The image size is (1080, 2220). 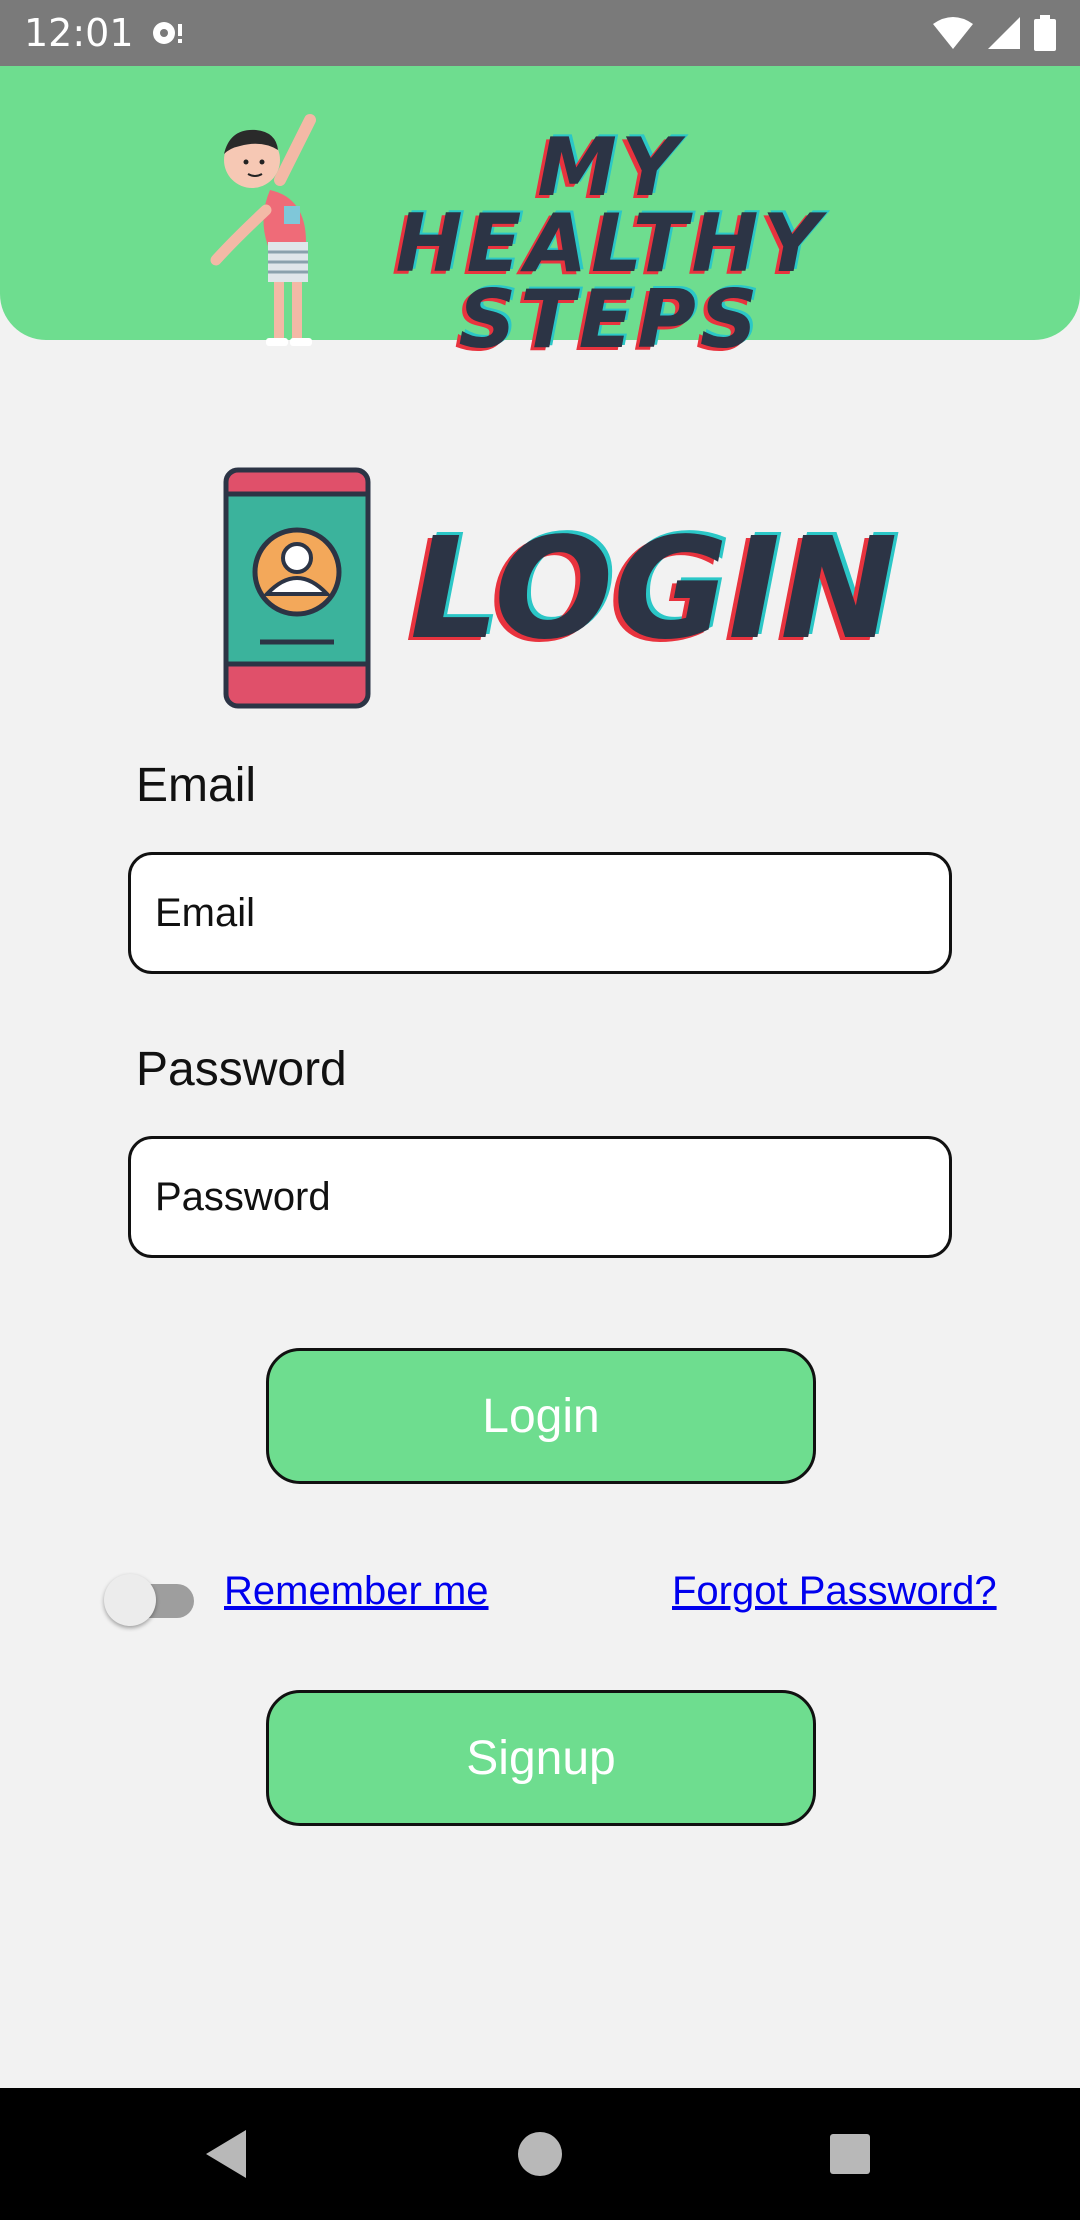 I want to click on toggle-thumb, so click(x=130, y=1600).